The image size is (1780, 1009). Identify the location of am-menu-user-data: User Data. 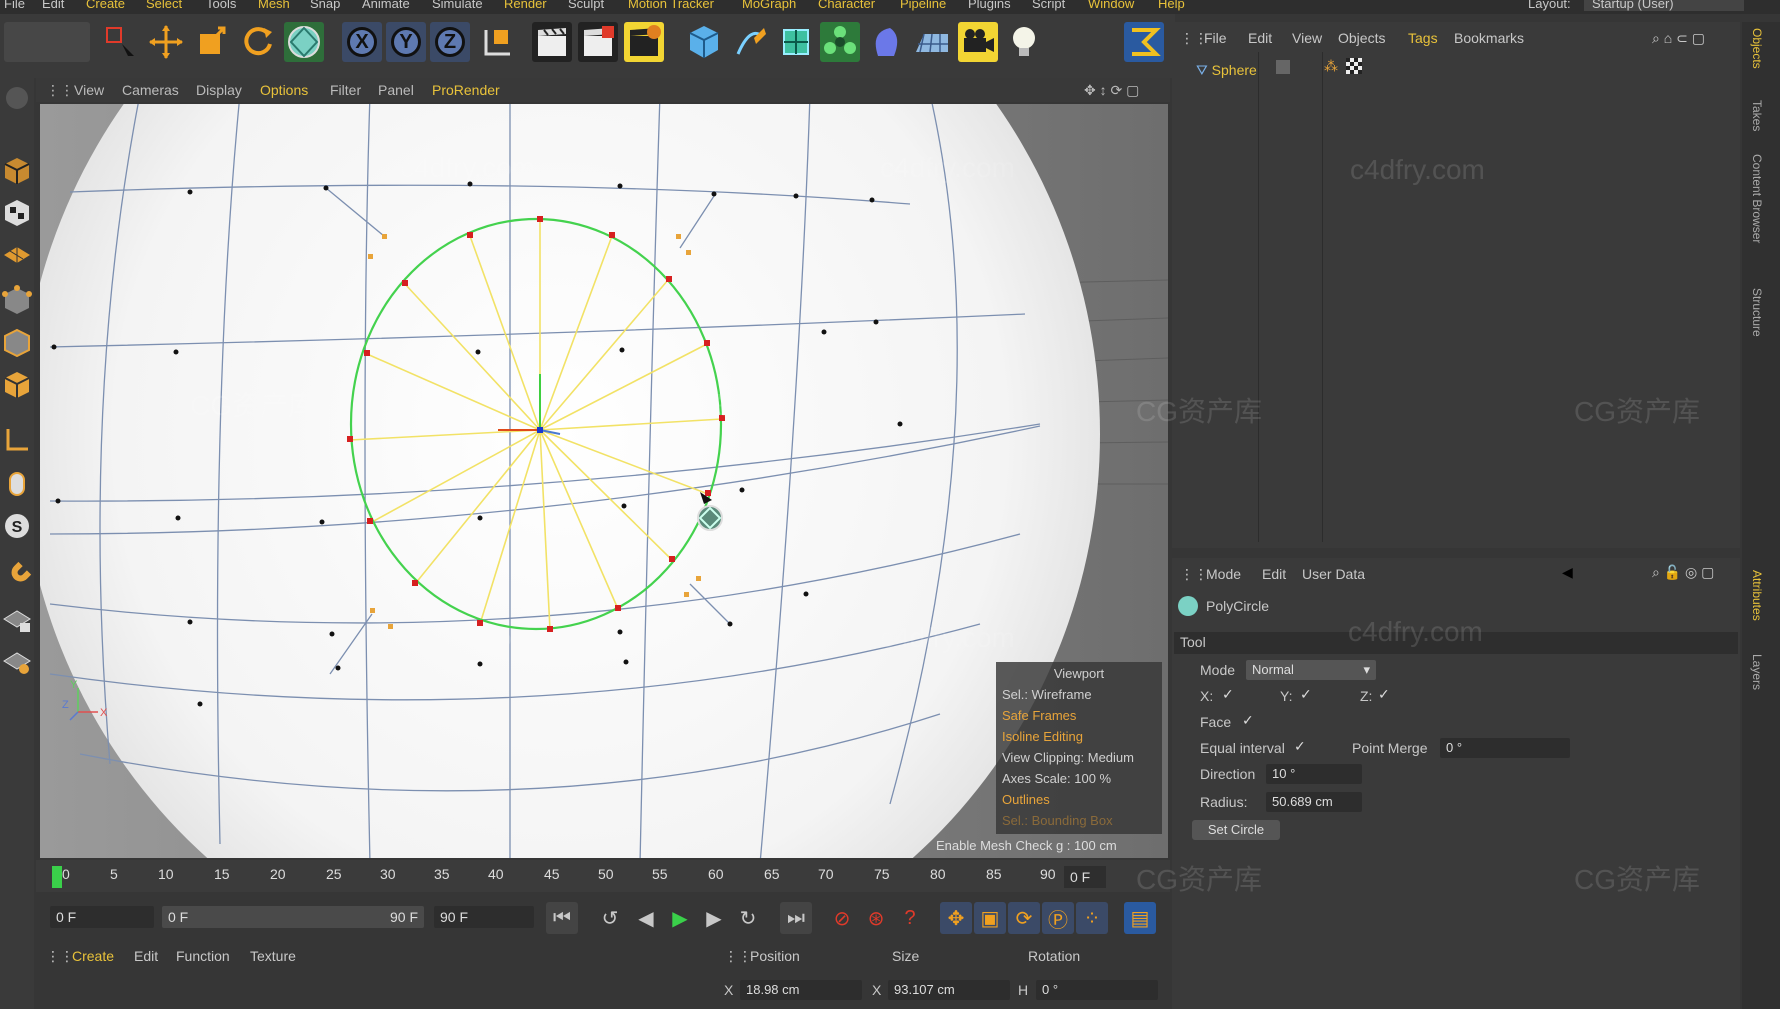
(1333, 574).